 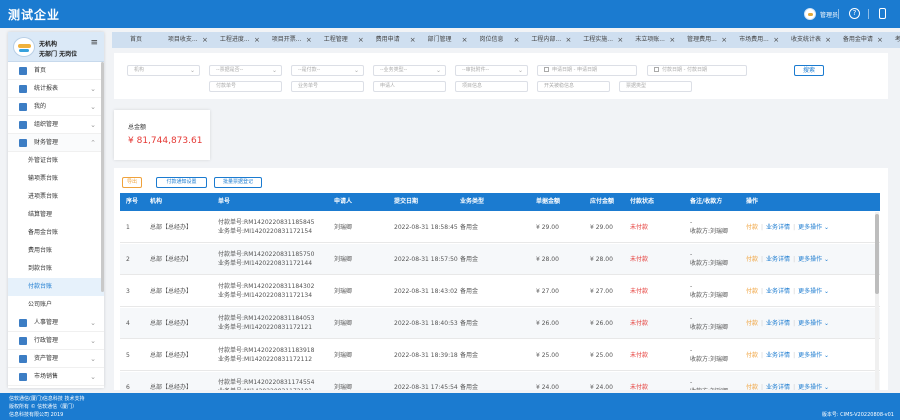 What do you see at coordinates (56, 89) in the screenshot?
I see `sidebar-item-reports: 统计报表 ⌄` at bounding box center [56, 89].